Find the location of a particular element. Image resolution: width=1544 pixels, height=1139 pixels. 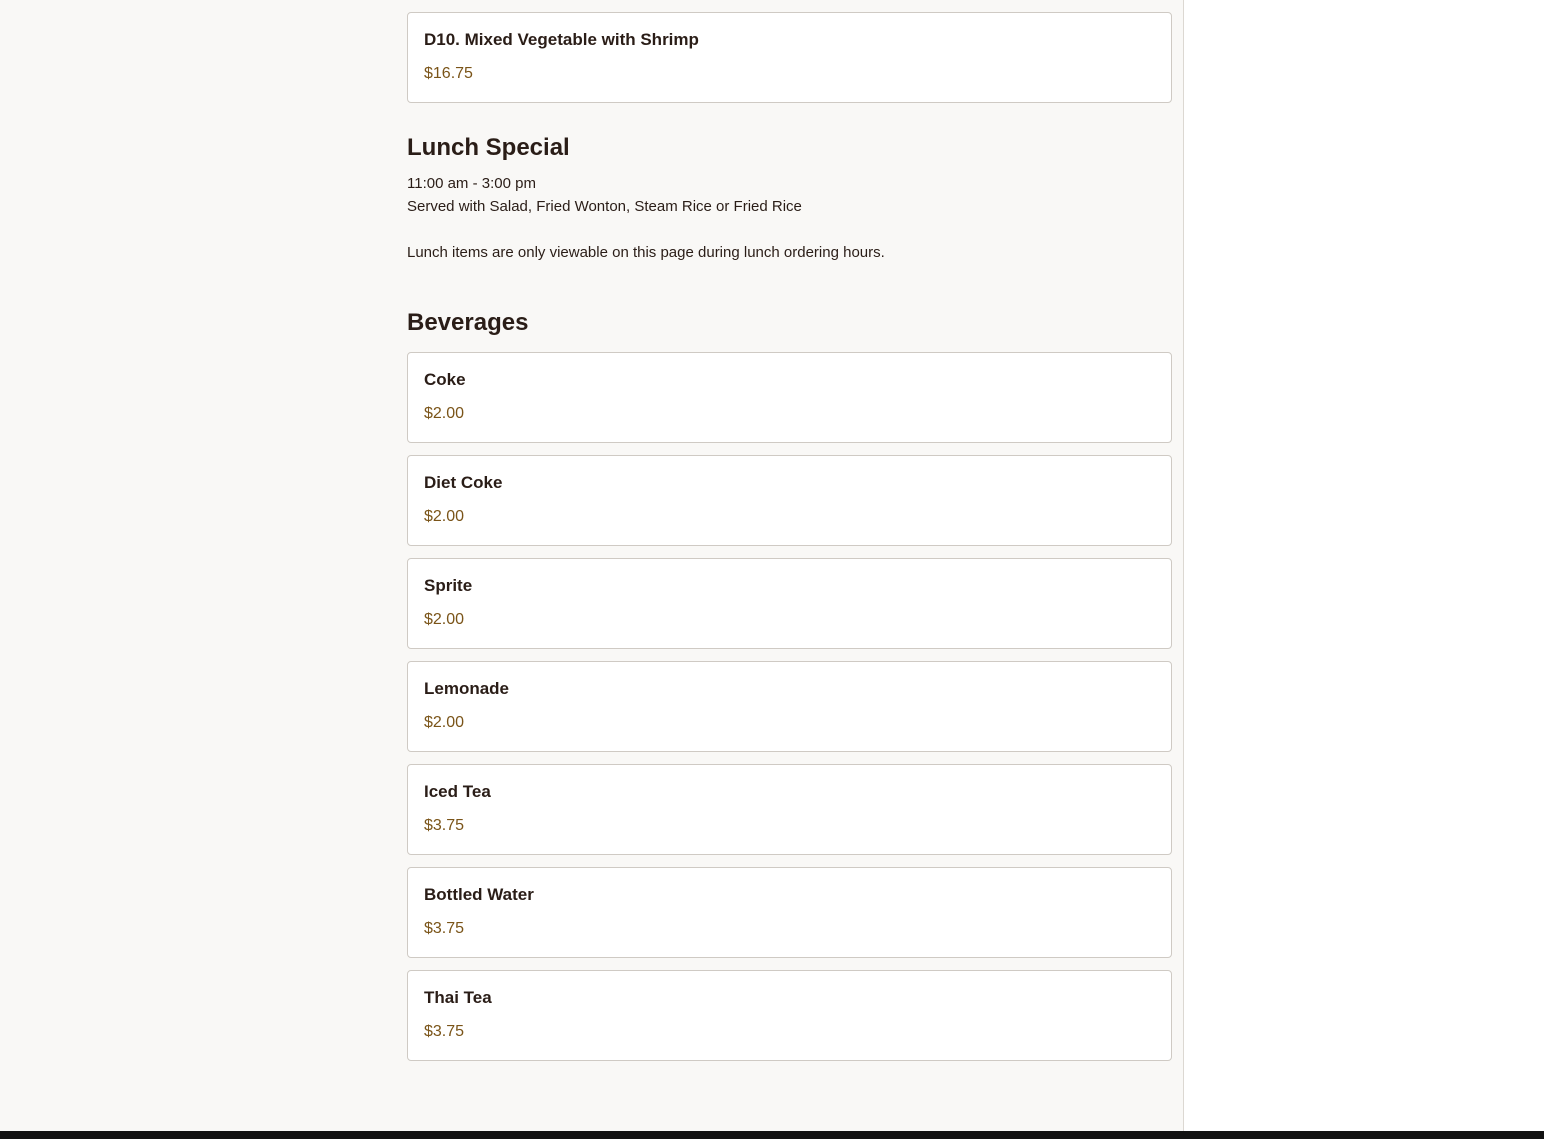

menu-item-card: Sprite $2.00 is located at coordinates (789, 603).